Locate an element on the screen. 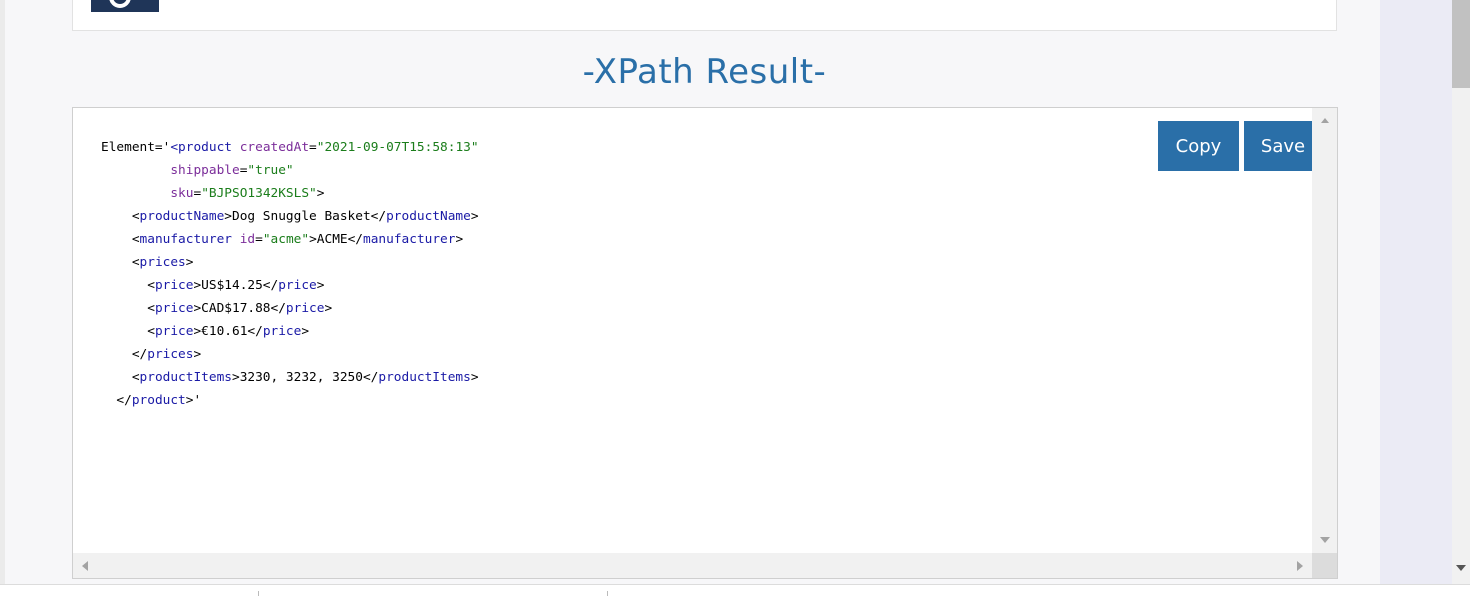  code-line: </prices> is located at coordinates (151, 354).